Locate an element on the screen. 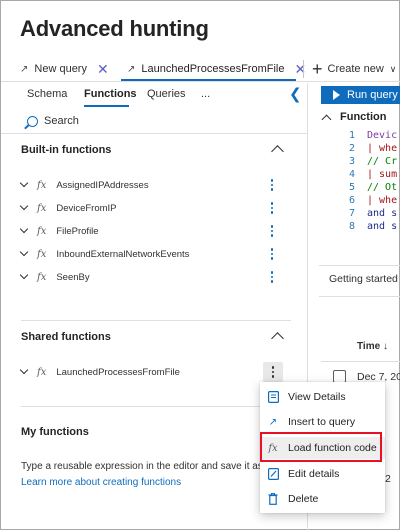 Image resolution: width=400 pixels, height=530 pixels. function-item: fx InboundExternalNetworkEvents is located at coordinates (104, 254).